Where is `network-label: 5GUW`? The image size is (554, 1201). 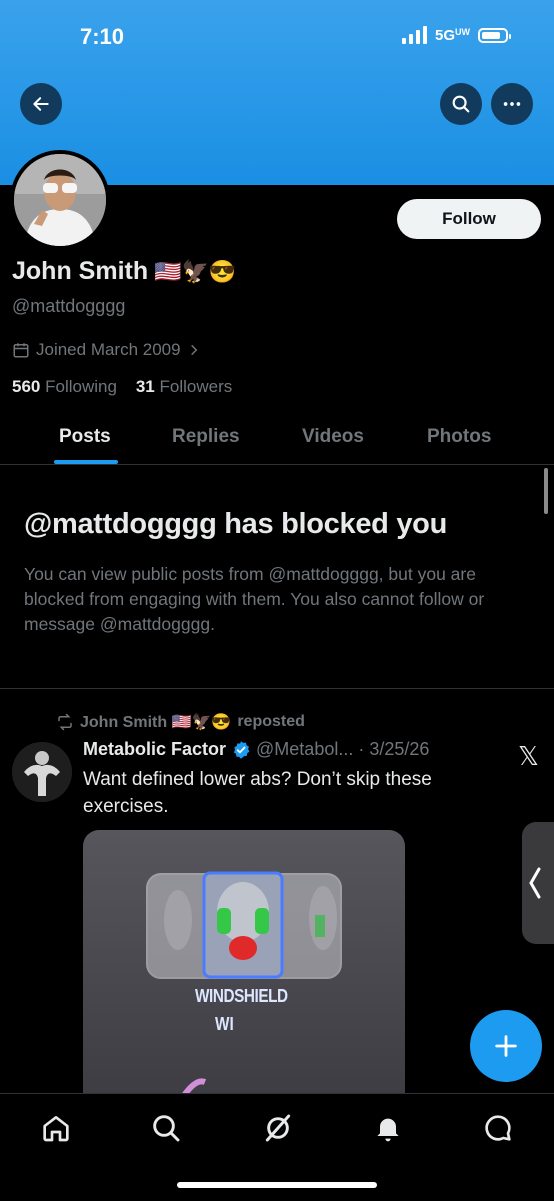 network-label: 5GUW is located at coordinates (452, 35).